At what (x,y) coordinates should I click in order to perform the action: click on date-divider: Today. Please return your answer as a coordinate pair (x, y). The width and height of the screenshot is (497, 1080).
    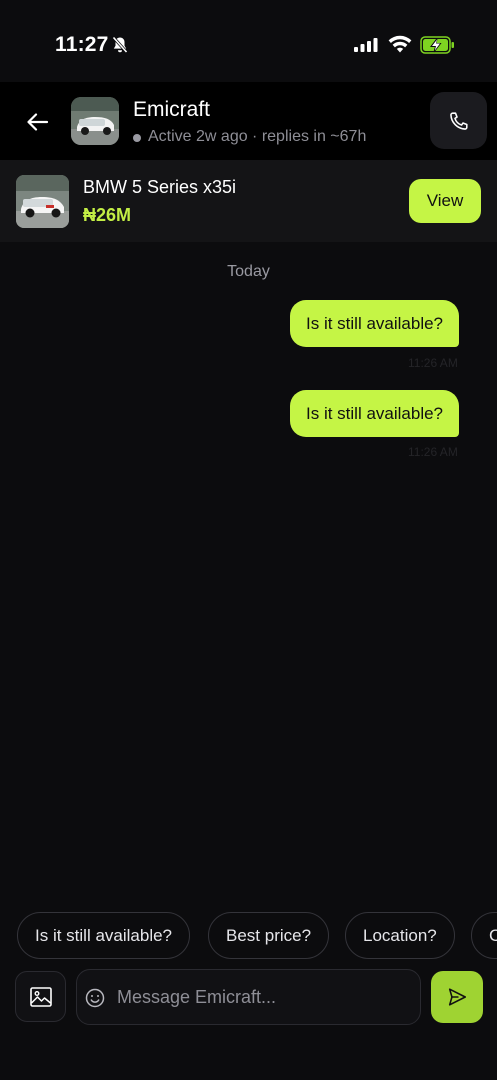
    Looking at the image, I should click on (248, 271).